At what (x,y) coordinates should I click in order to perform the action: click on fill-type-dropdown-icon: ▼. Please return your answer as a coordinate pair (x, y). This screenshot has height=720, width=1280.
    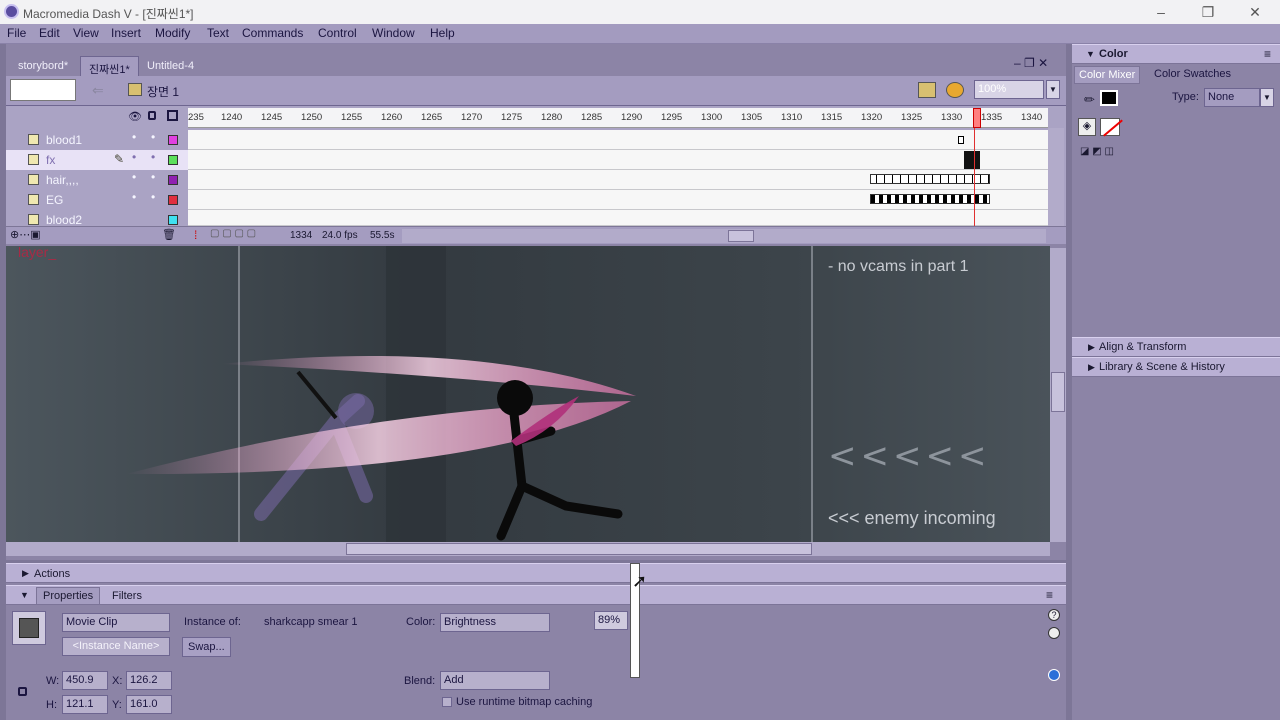
    Looking at the image, I should click on (1267, 97).